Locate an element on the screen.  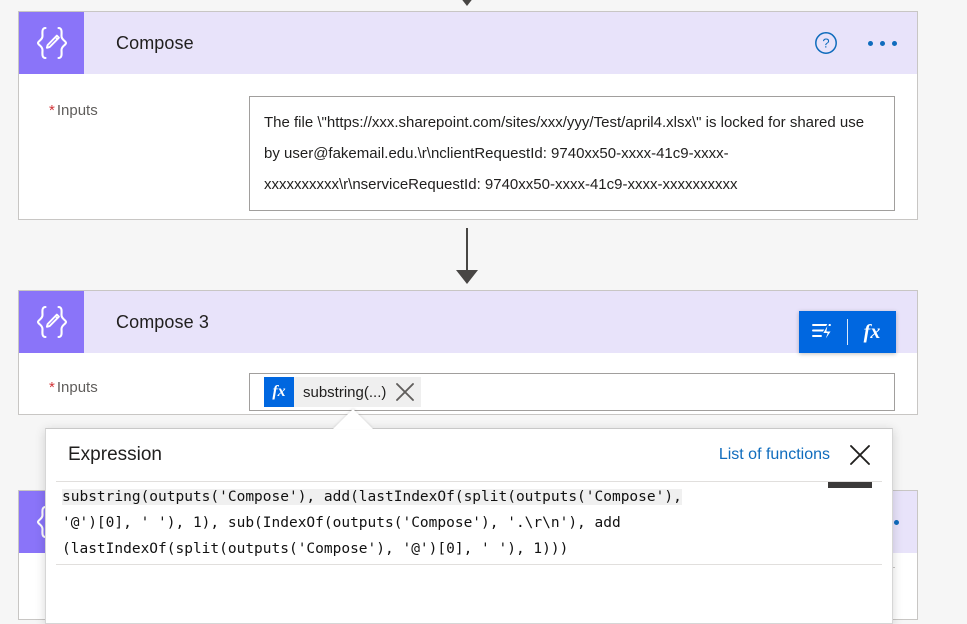
horizontal-scrollbar-thumb is located at coordinates (850, 485).